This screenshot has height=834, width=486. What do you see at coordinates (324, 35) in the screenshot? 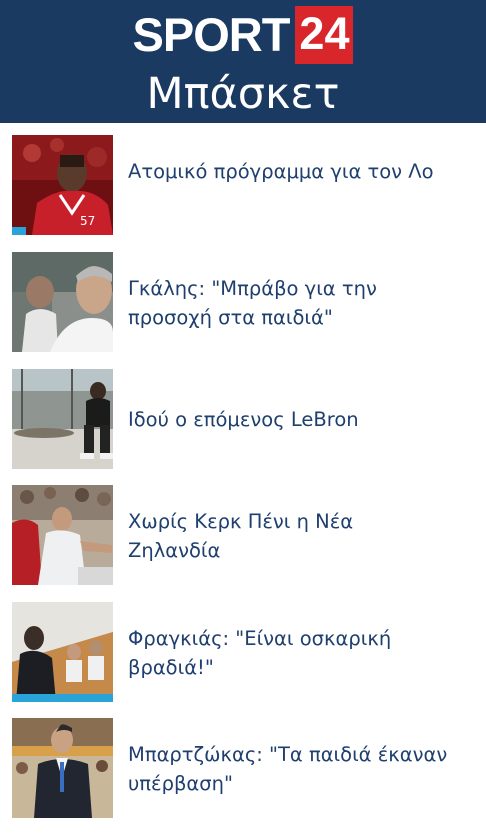
I see `logo-number-badge: 24` at bounding box center [324, 35].